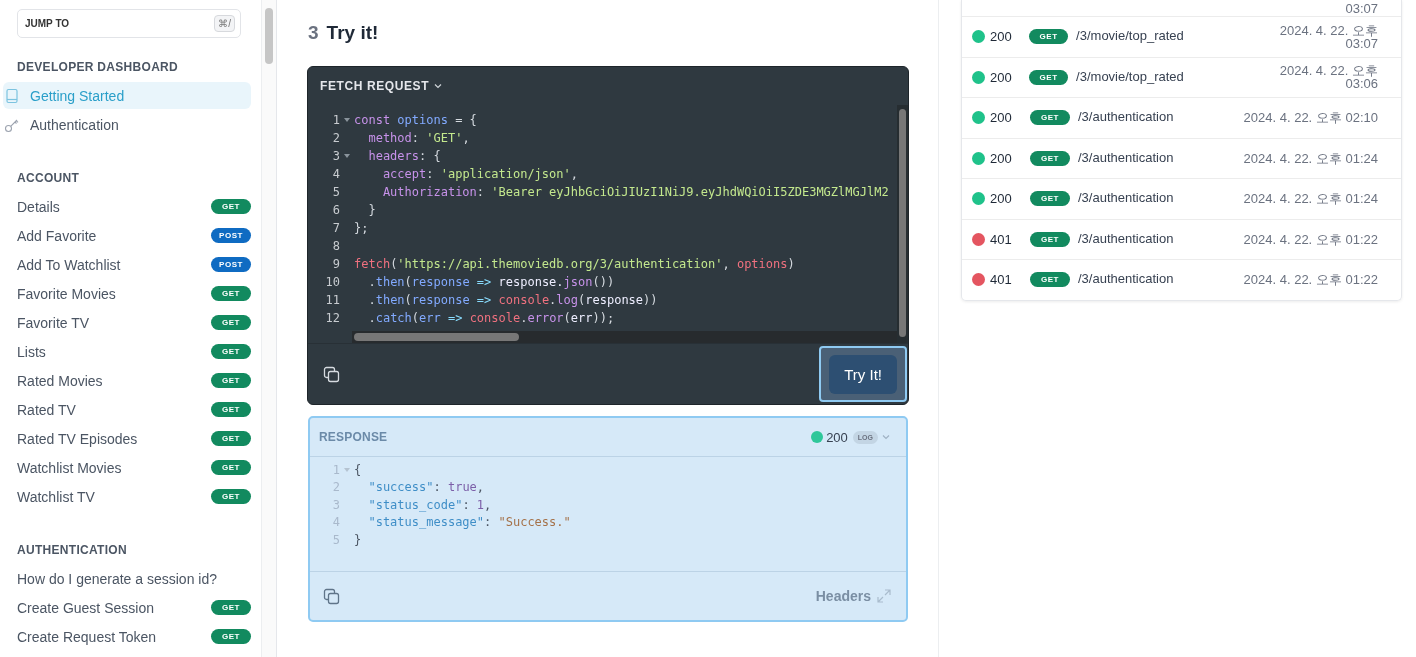  I want to click on shortcut-key: ⌘/, so click(224, 23).